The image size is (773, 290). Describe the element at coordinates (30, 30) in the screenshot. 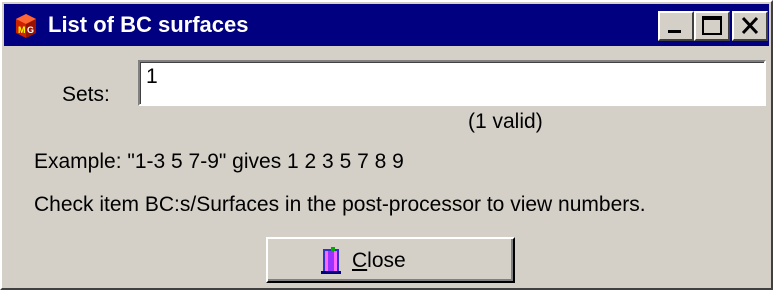

I see `svg-text: G` at that location.